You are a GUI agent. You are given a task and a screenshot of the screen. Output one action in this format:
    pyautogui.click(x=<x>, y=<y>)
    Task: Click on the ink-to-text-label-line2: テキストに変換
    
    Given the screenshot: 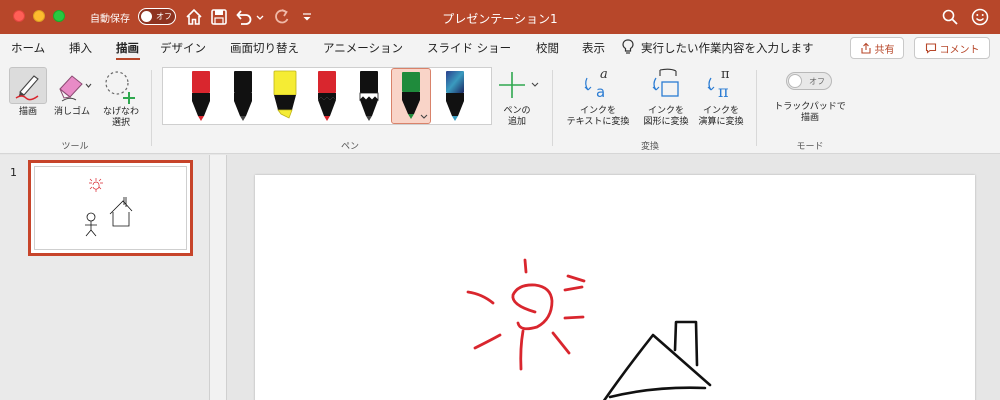 What is the action you would take?
    pyautogui.click(x=598, y=122)
    